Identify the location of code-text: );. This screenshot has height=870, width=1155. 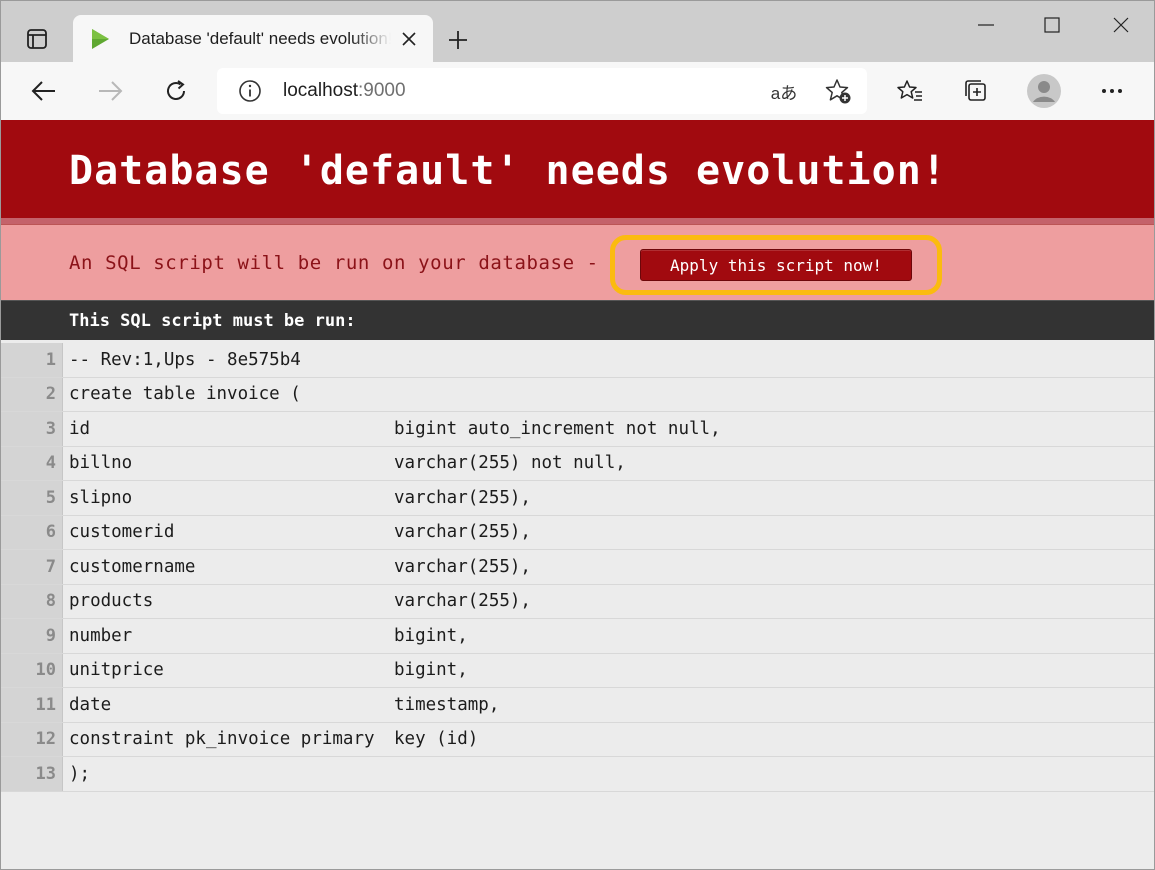
(76, 774).